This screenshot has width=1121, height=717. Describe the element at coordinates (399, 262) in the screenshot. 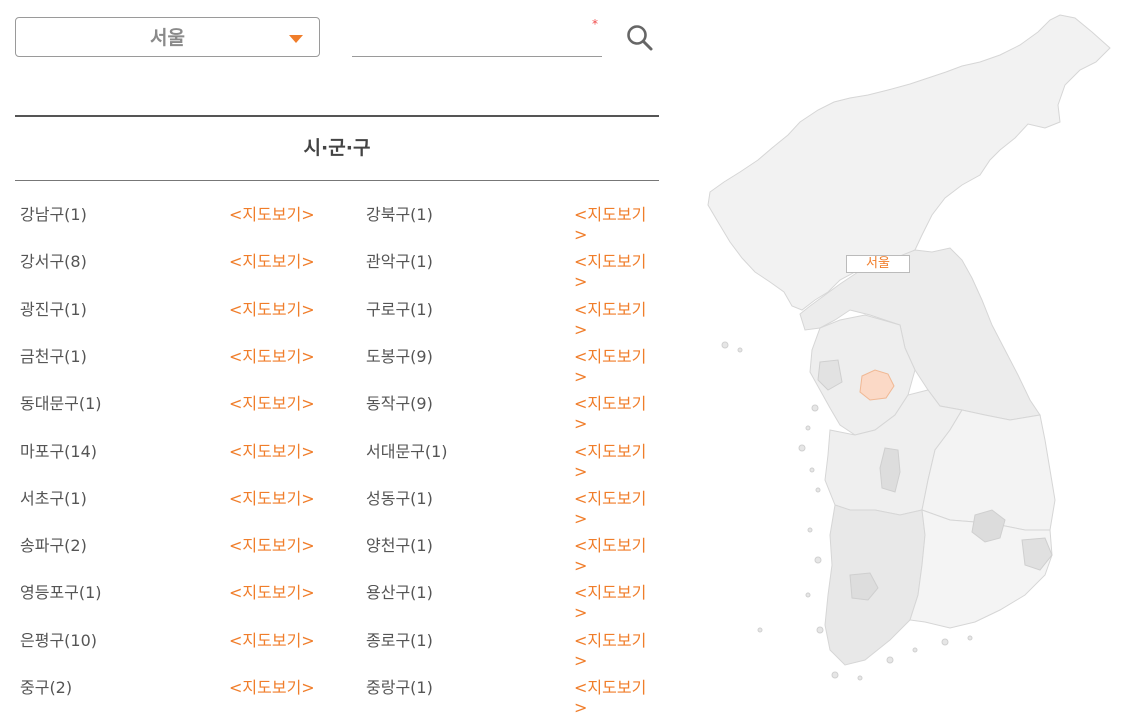

I see `district-name: 관악구(1)` at that location.